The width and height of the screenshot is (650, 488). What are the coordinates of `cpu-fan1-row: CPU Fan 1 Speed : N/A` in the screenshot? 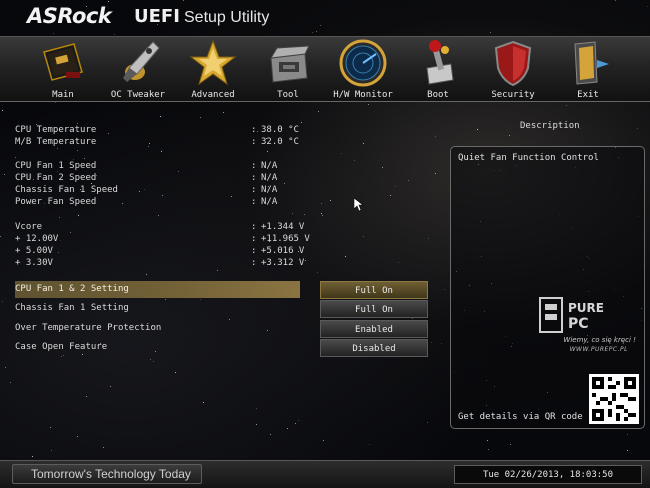 It's located at (165, 166).